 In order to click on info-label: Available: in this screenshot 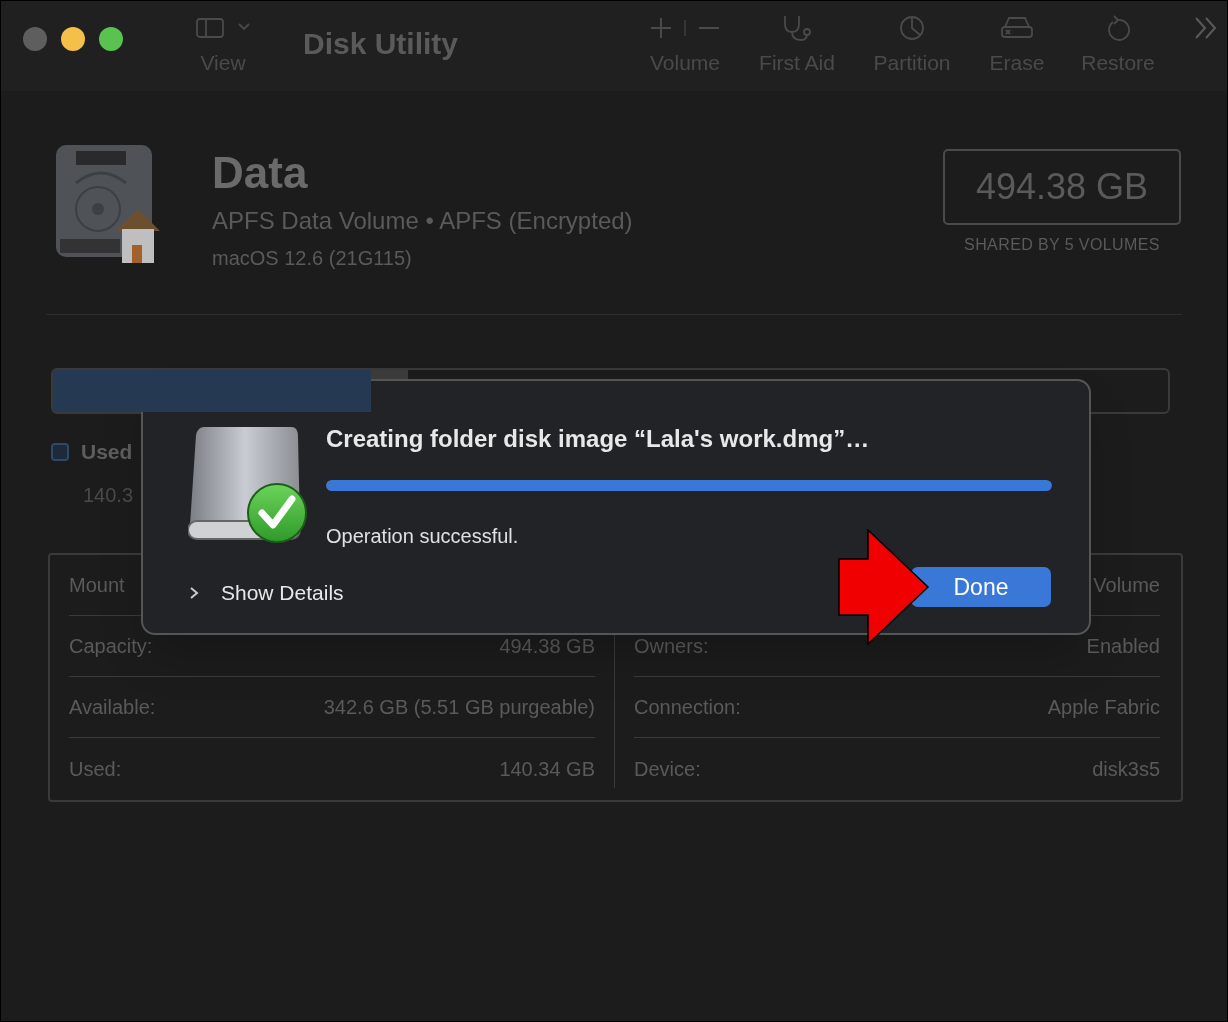, I will do `click(112, 708)`.